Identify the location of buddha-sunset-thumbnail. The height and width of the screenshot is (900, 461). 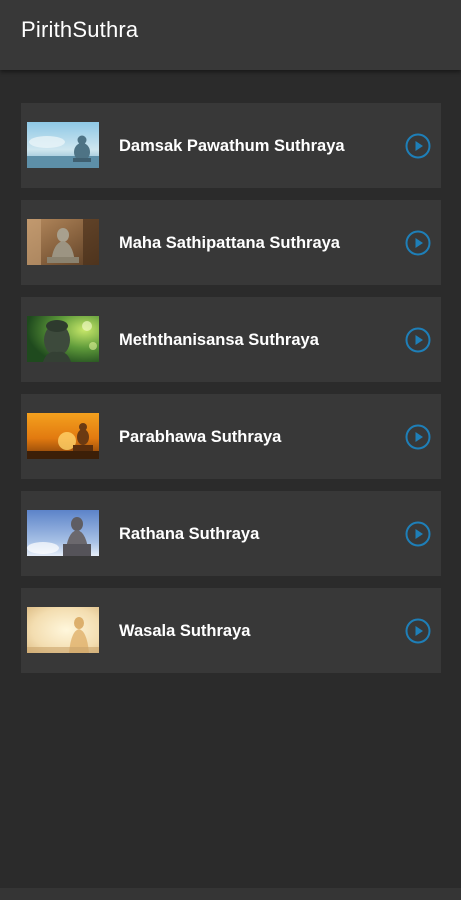
(63, 436).